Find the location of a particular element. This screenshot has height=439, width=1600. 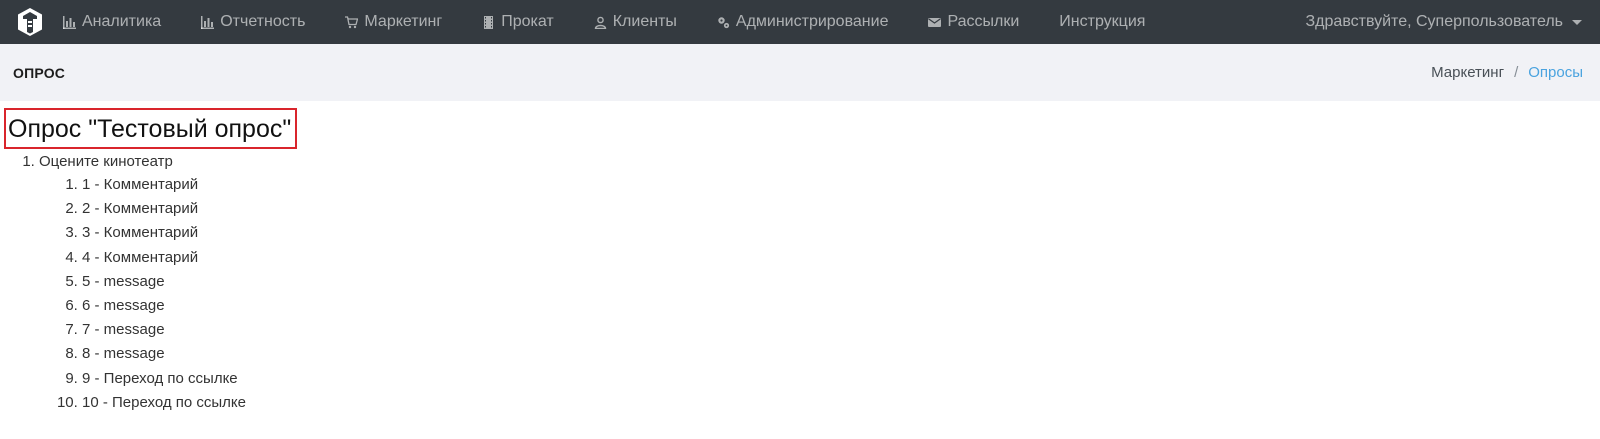

nav-item-mailings: Рассылки is located at coordinates (973, 22).